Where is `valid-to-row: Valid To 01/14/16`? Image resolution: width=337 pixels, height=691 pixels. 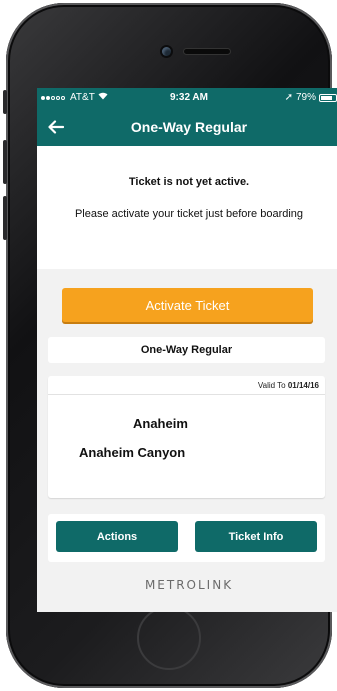
valid-to-row: Valid To 01/14/16 is located at coordinates (288, 385).